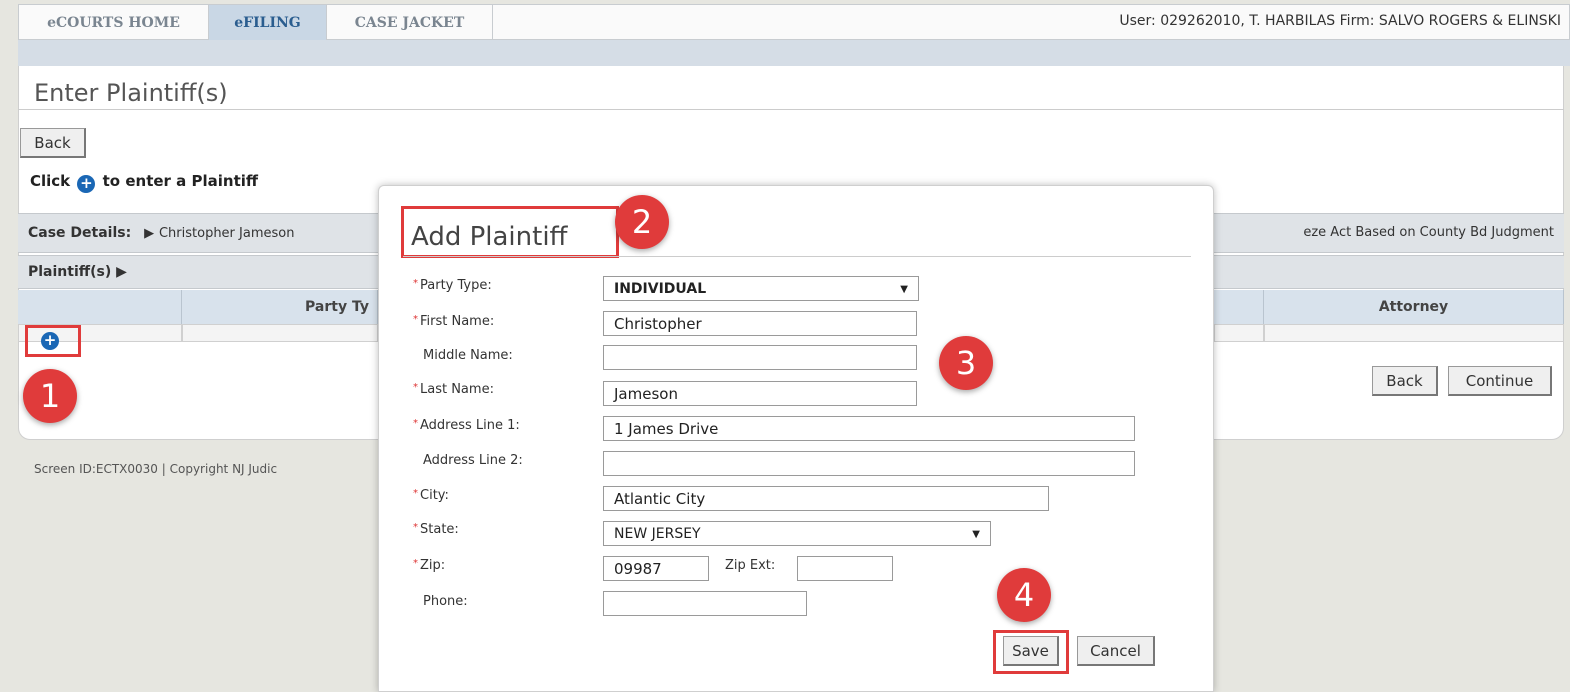 This screenshot has height=692, width=1570. Describe the element at coordinates (750, 565) in the screenshot. I see `zip-ext-label: Zip Ext:` at that location.